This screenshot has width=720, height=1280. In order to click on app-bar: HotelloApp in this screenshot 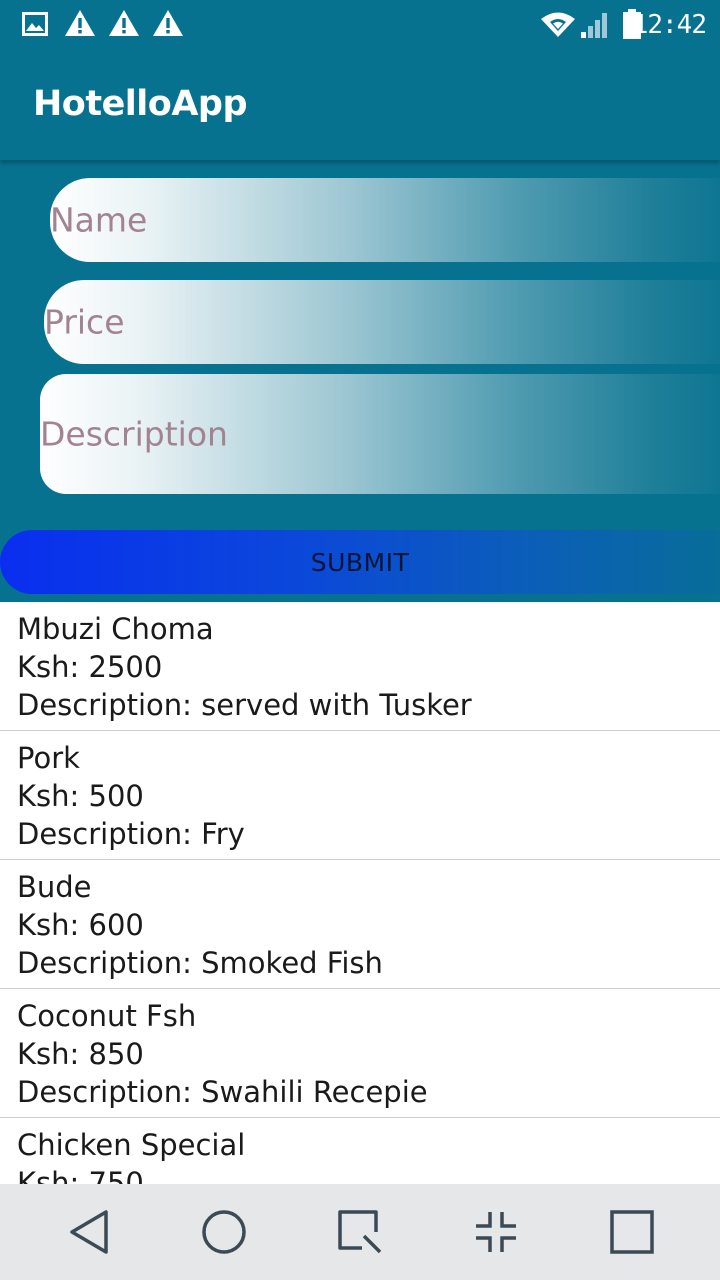, I will do `click(360, 105)`.